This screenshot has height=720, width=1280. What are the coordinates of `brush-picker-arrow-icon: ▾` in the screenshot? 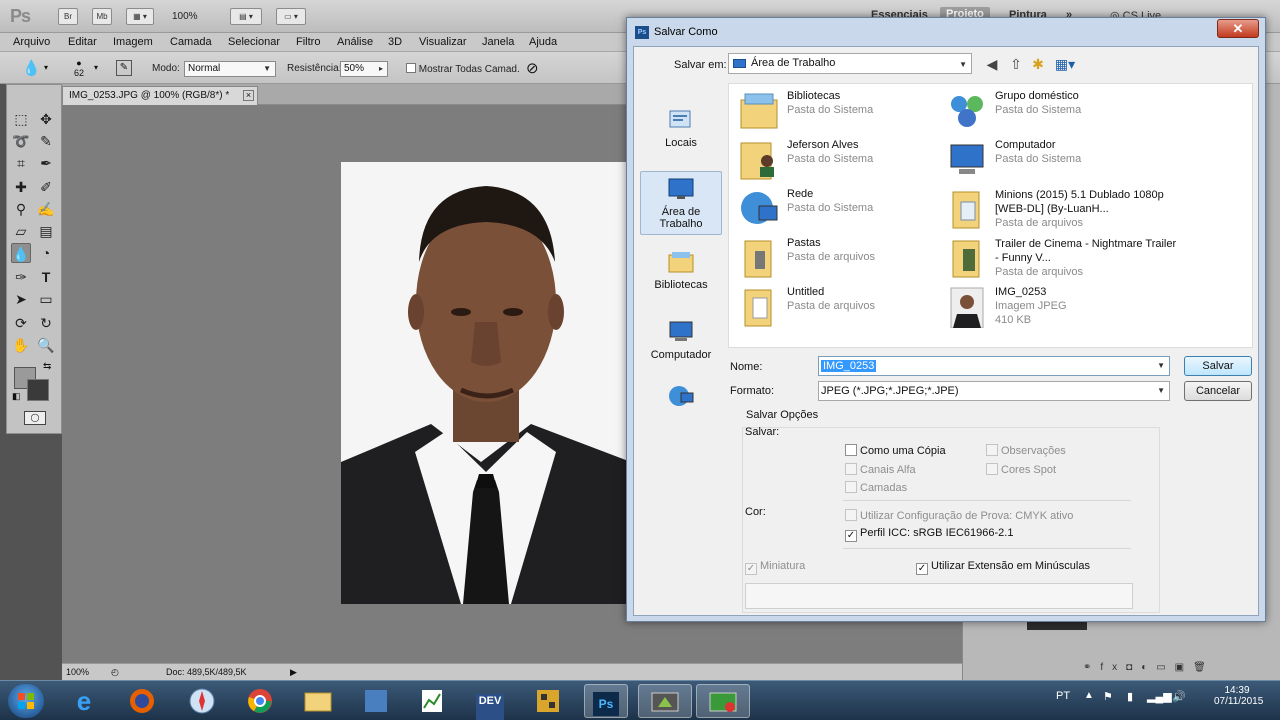 It's located at (96, 67).